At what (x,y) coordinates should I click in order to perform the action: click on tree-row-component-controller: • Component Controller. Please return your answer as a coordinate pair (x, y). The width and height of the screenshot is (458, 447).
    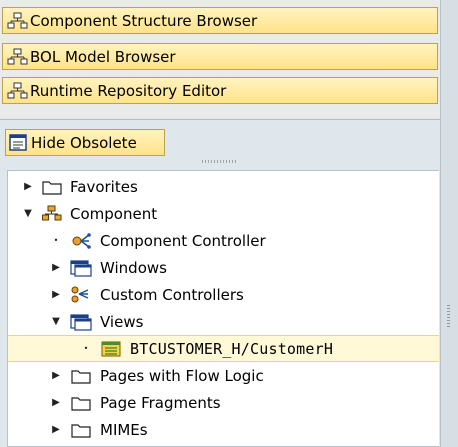
    Looking at the image, I should click on (223, 240).